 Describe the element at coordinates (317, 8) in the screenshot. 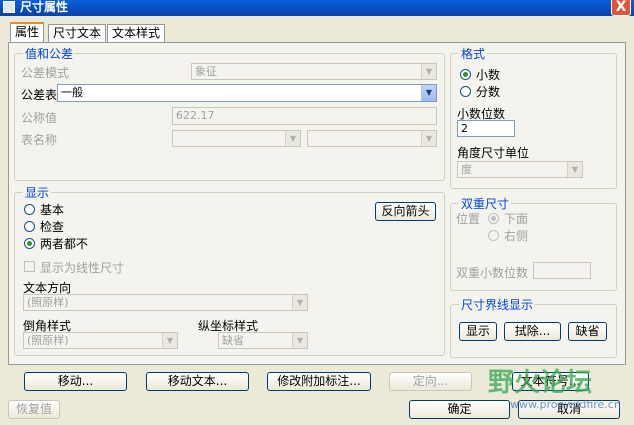

I see `title-bar: 尺寸属性 X` at that location.